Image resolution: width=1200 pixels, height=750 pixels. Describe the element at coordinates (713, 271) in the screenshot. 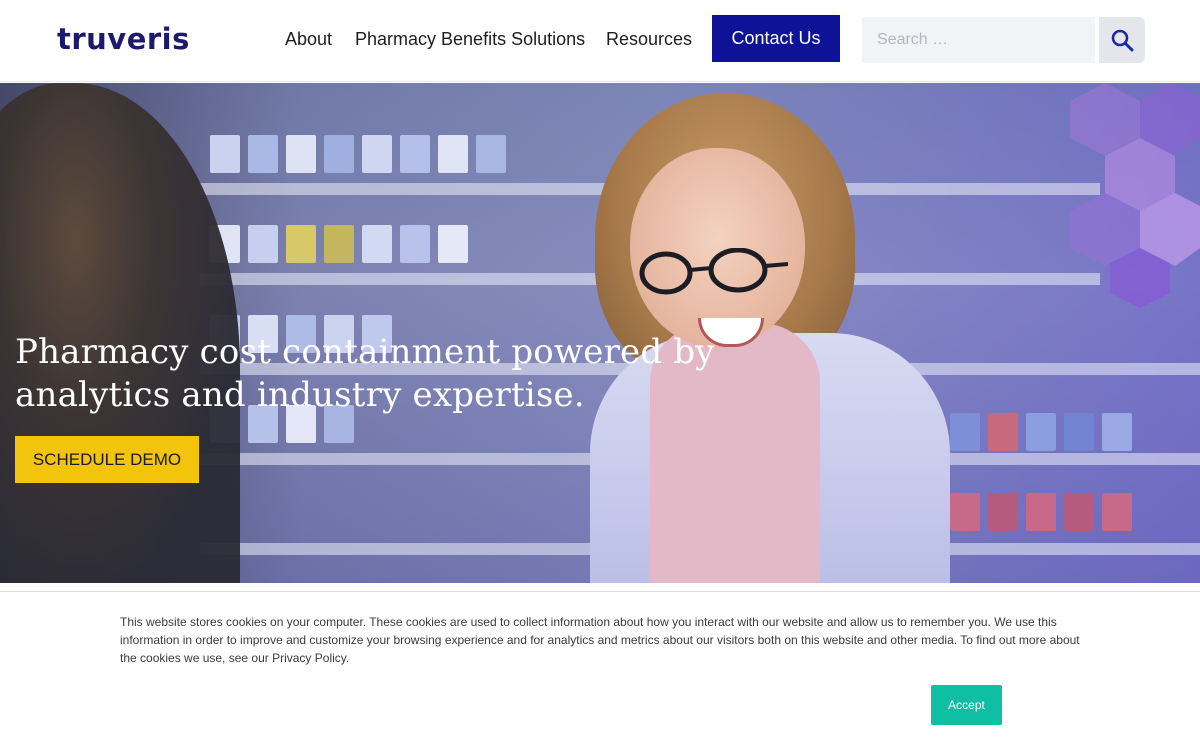

I see `glasses-icon` at that location.